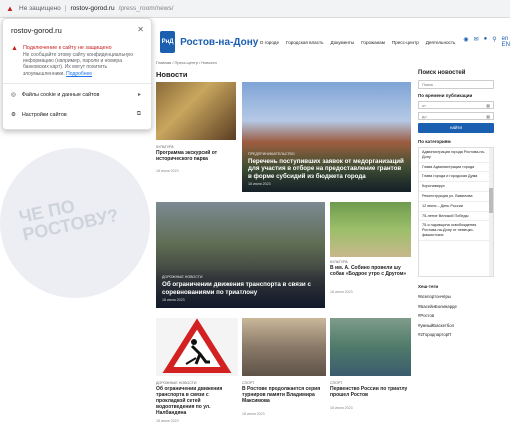  What do you see at coordinates (456, 177) in the screenshot?
I see `category-item: Глава города и городская Дума` at bounding box center [456, 177].